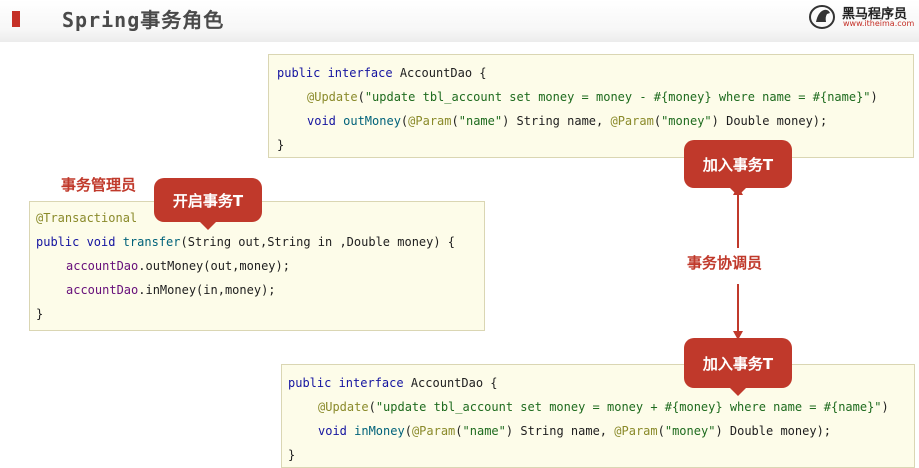 Image resolution: width=919 pixels, height=468 pixels. What do you see at coordinates (151, 242) in the screenshot?
I see `code-method: transfer` at bounding box center [151, 242].